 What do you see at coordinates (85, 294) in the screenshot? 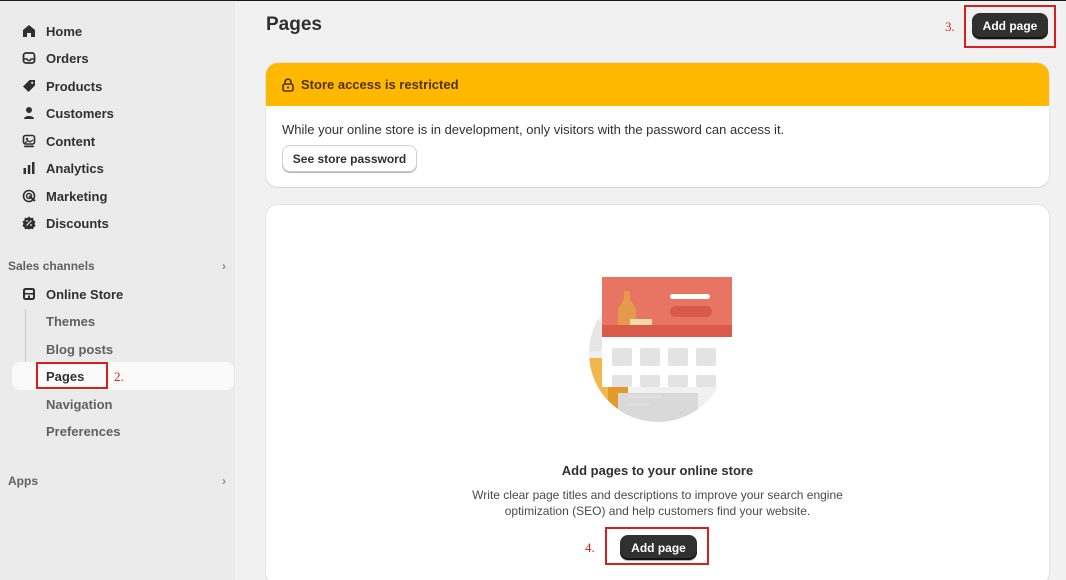
I see `sidebar-item-label: Online Store` at bounding box center [85, 294].